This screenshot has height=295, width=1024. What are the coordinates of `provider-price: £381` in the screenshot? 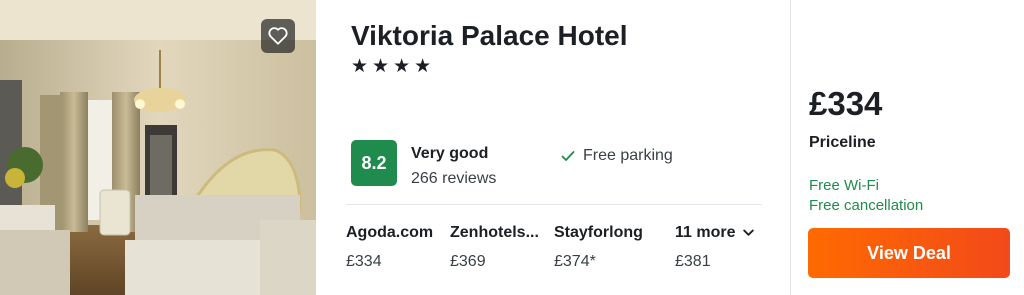 It's located at (693, 261).